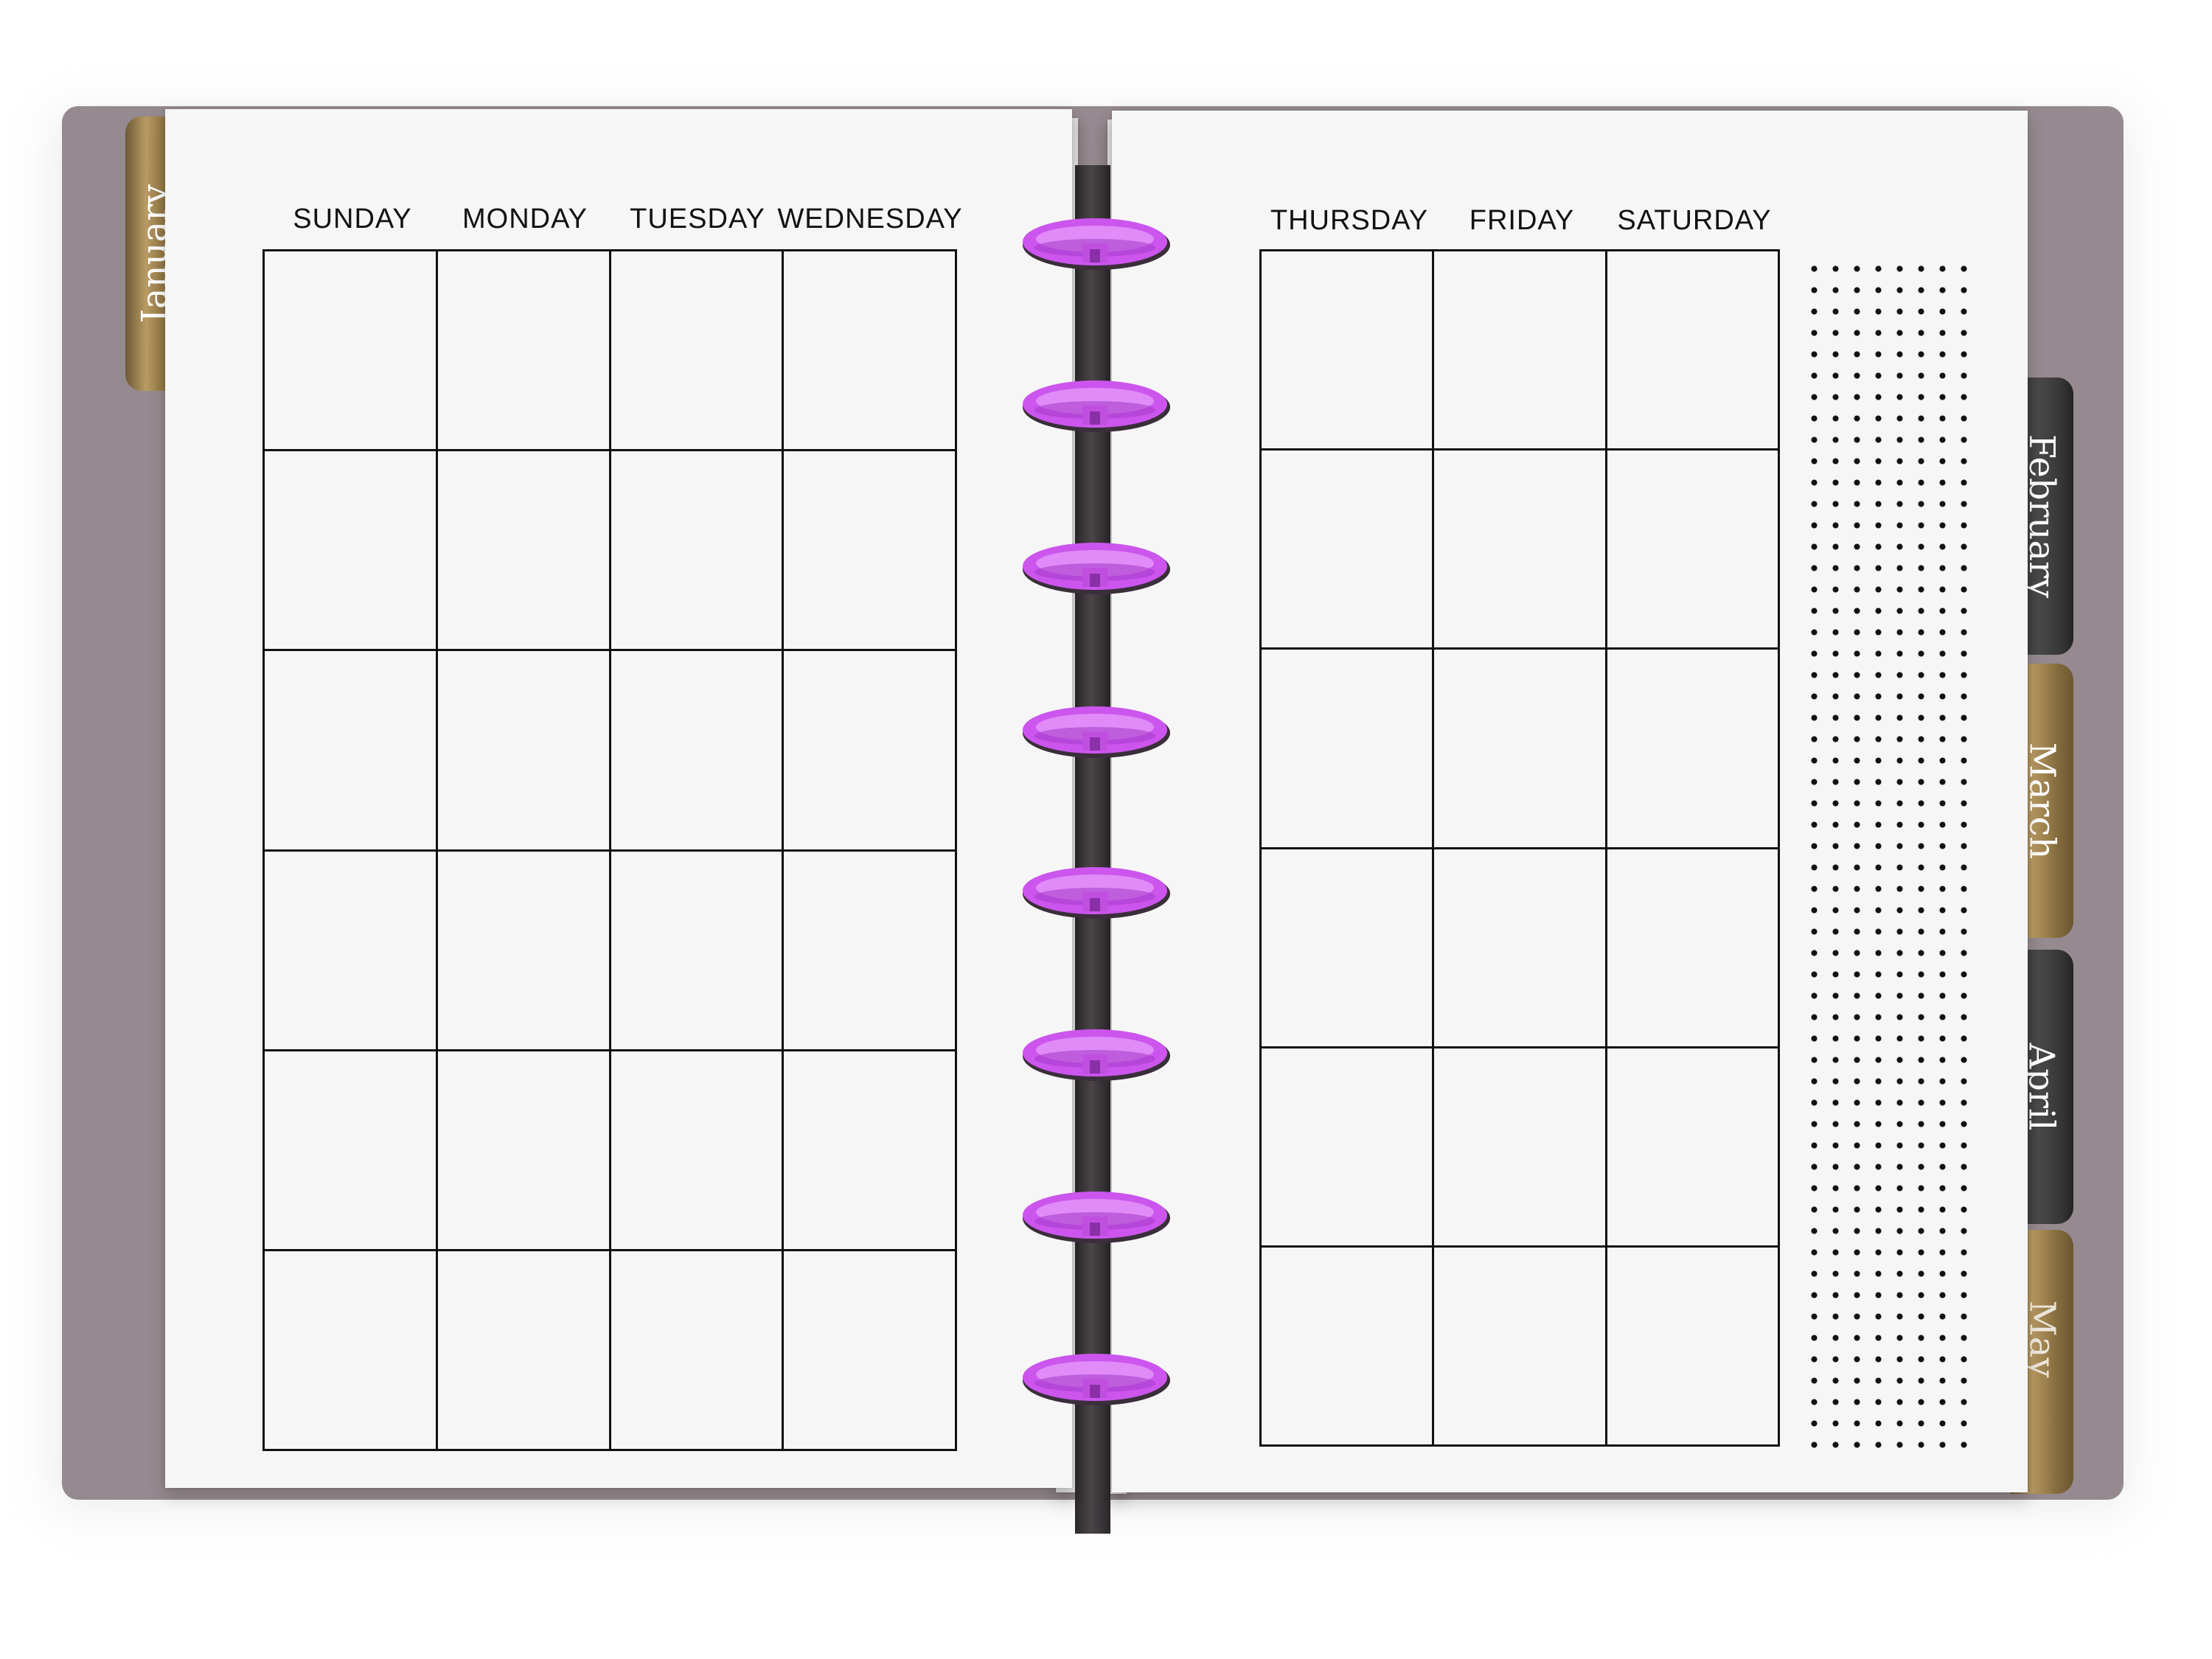 The image size is (2212, 1659). Describe the element at coordinates (1349, 220) in the screenshot. I see `day-label-thursday: THURSDAY` at that location.